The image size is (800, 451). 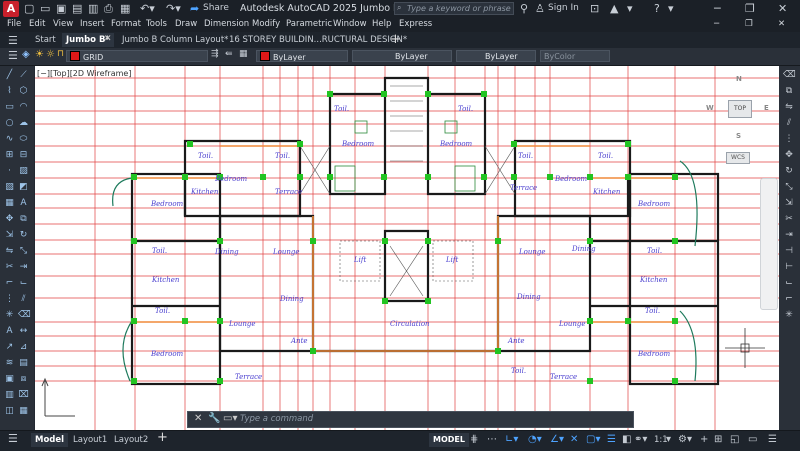 I want to click on command-customize-icon: 🔧, so click(x=214, y=418).